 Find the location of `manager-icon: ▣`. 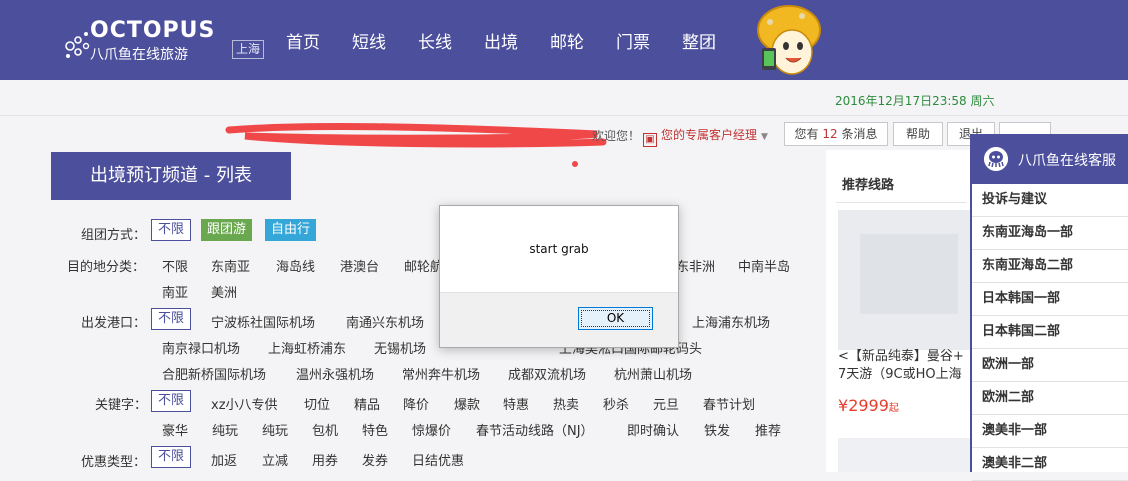

manager-icon: ▣ is located at coordinates (650, 140).